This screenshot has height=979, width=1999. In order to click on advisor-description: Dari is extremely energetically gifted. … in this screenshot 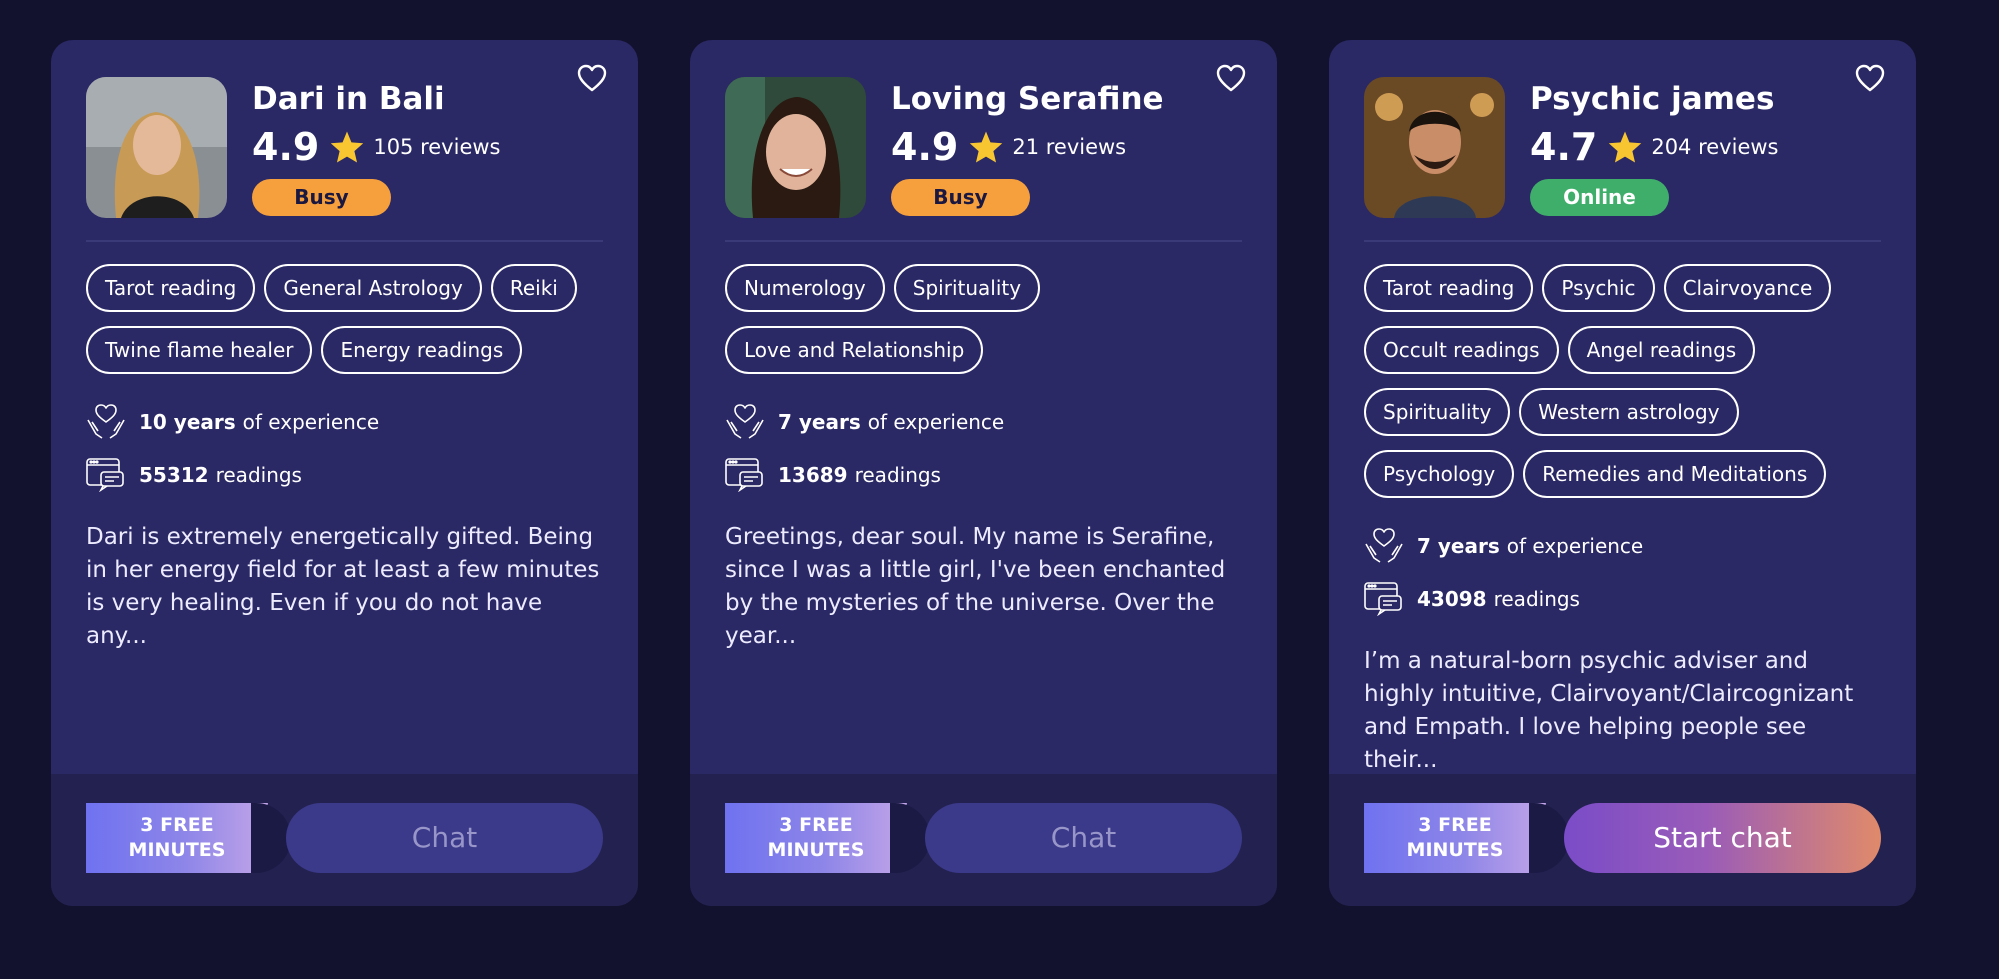, I will do `click(343, 586)`.